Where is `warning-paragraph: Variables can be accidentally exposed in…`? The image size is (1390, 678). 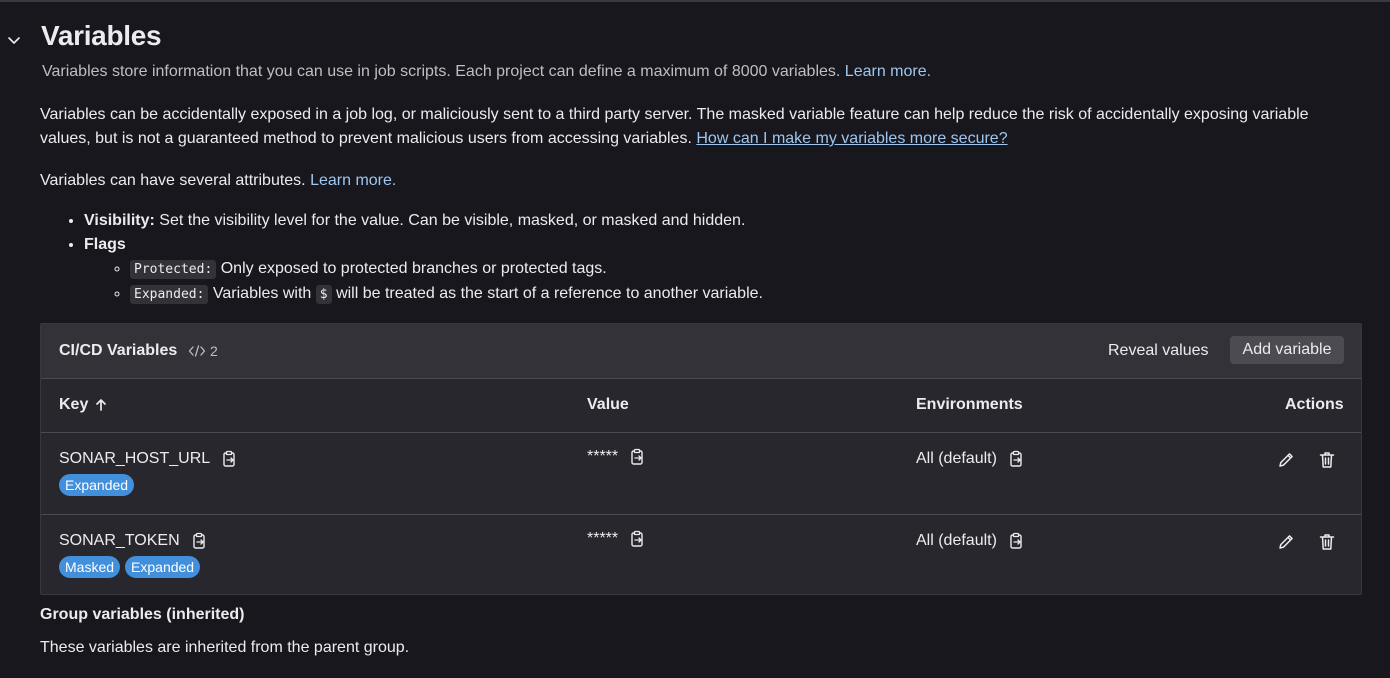
warning-paragraph: Variables can be accidentally exposed in… is located at coordinates (695, 127).